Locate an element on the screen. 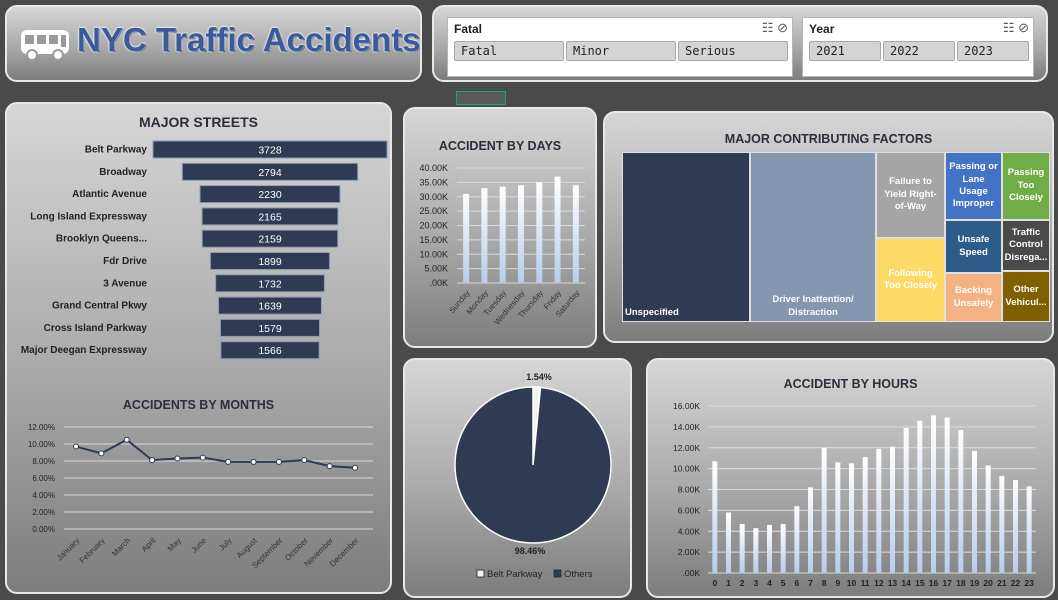 The image size is (1058, 600). treemap-cell-passing-lane-improper: Passing or Lane Usage Improper is located at coordinates (973, 186).